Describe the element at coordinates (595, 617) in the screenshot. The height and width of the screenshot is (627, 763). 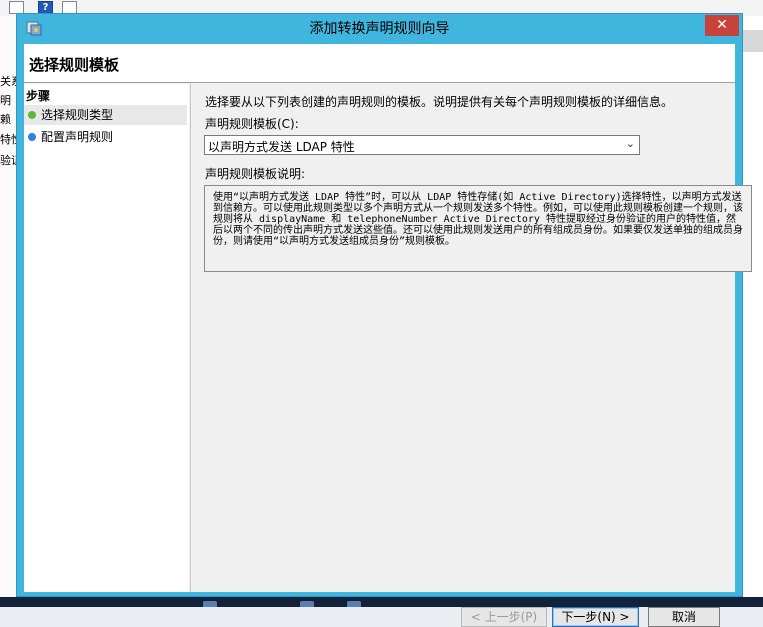
I see `next-button: 下一步(N) >` at that location.